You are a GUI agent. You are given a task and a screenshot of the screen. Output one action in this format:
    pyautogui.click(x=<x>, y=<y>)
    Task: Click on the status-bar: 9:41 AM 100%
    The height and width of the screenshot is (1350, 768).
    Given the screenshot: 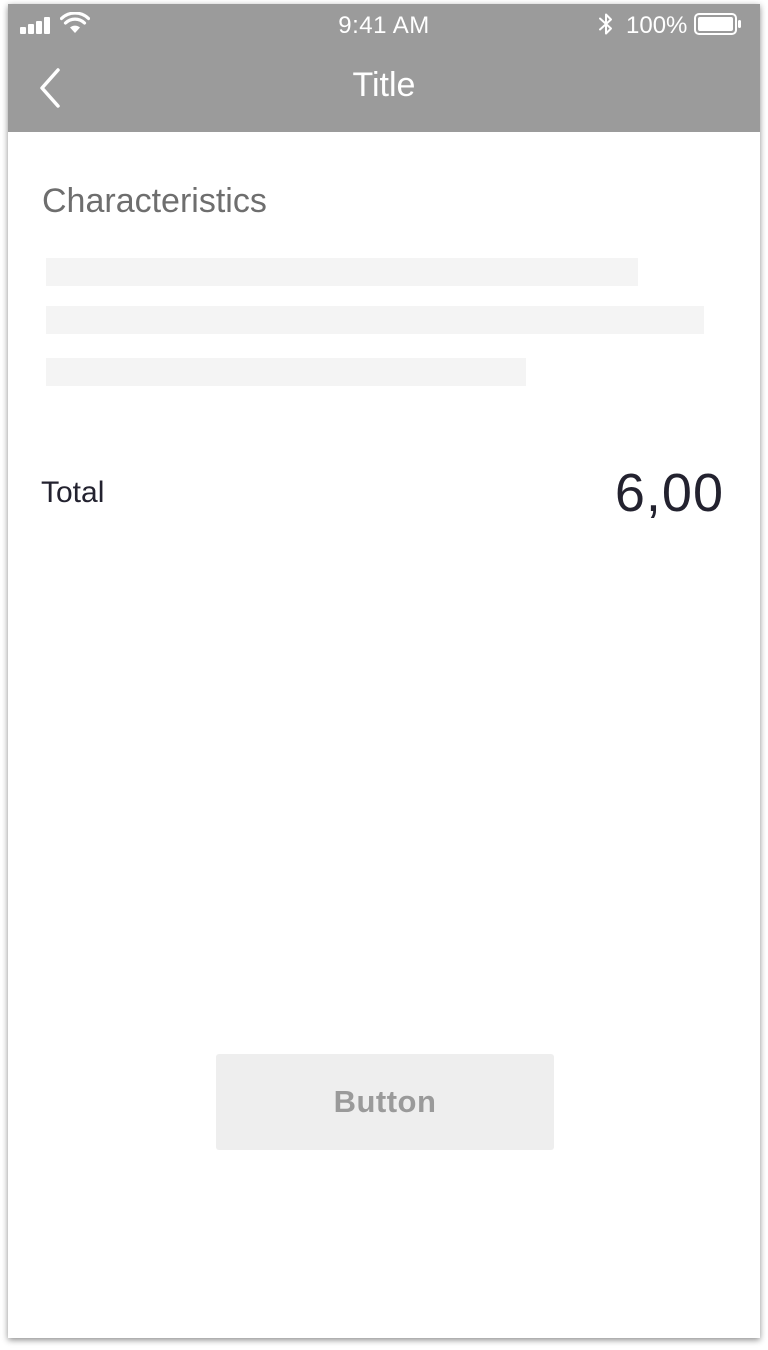 What is the action you would take?
    pyautogui.click(x=384, y=24)
    